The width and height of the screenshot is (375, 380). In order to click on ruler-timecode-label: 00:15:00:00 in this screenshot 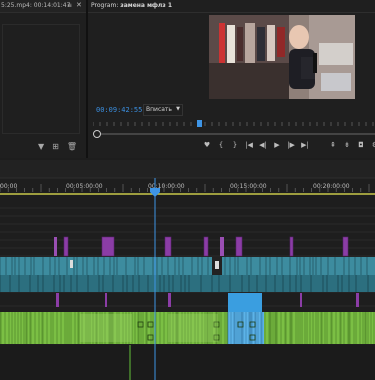, I will do `click(248, 186)`.